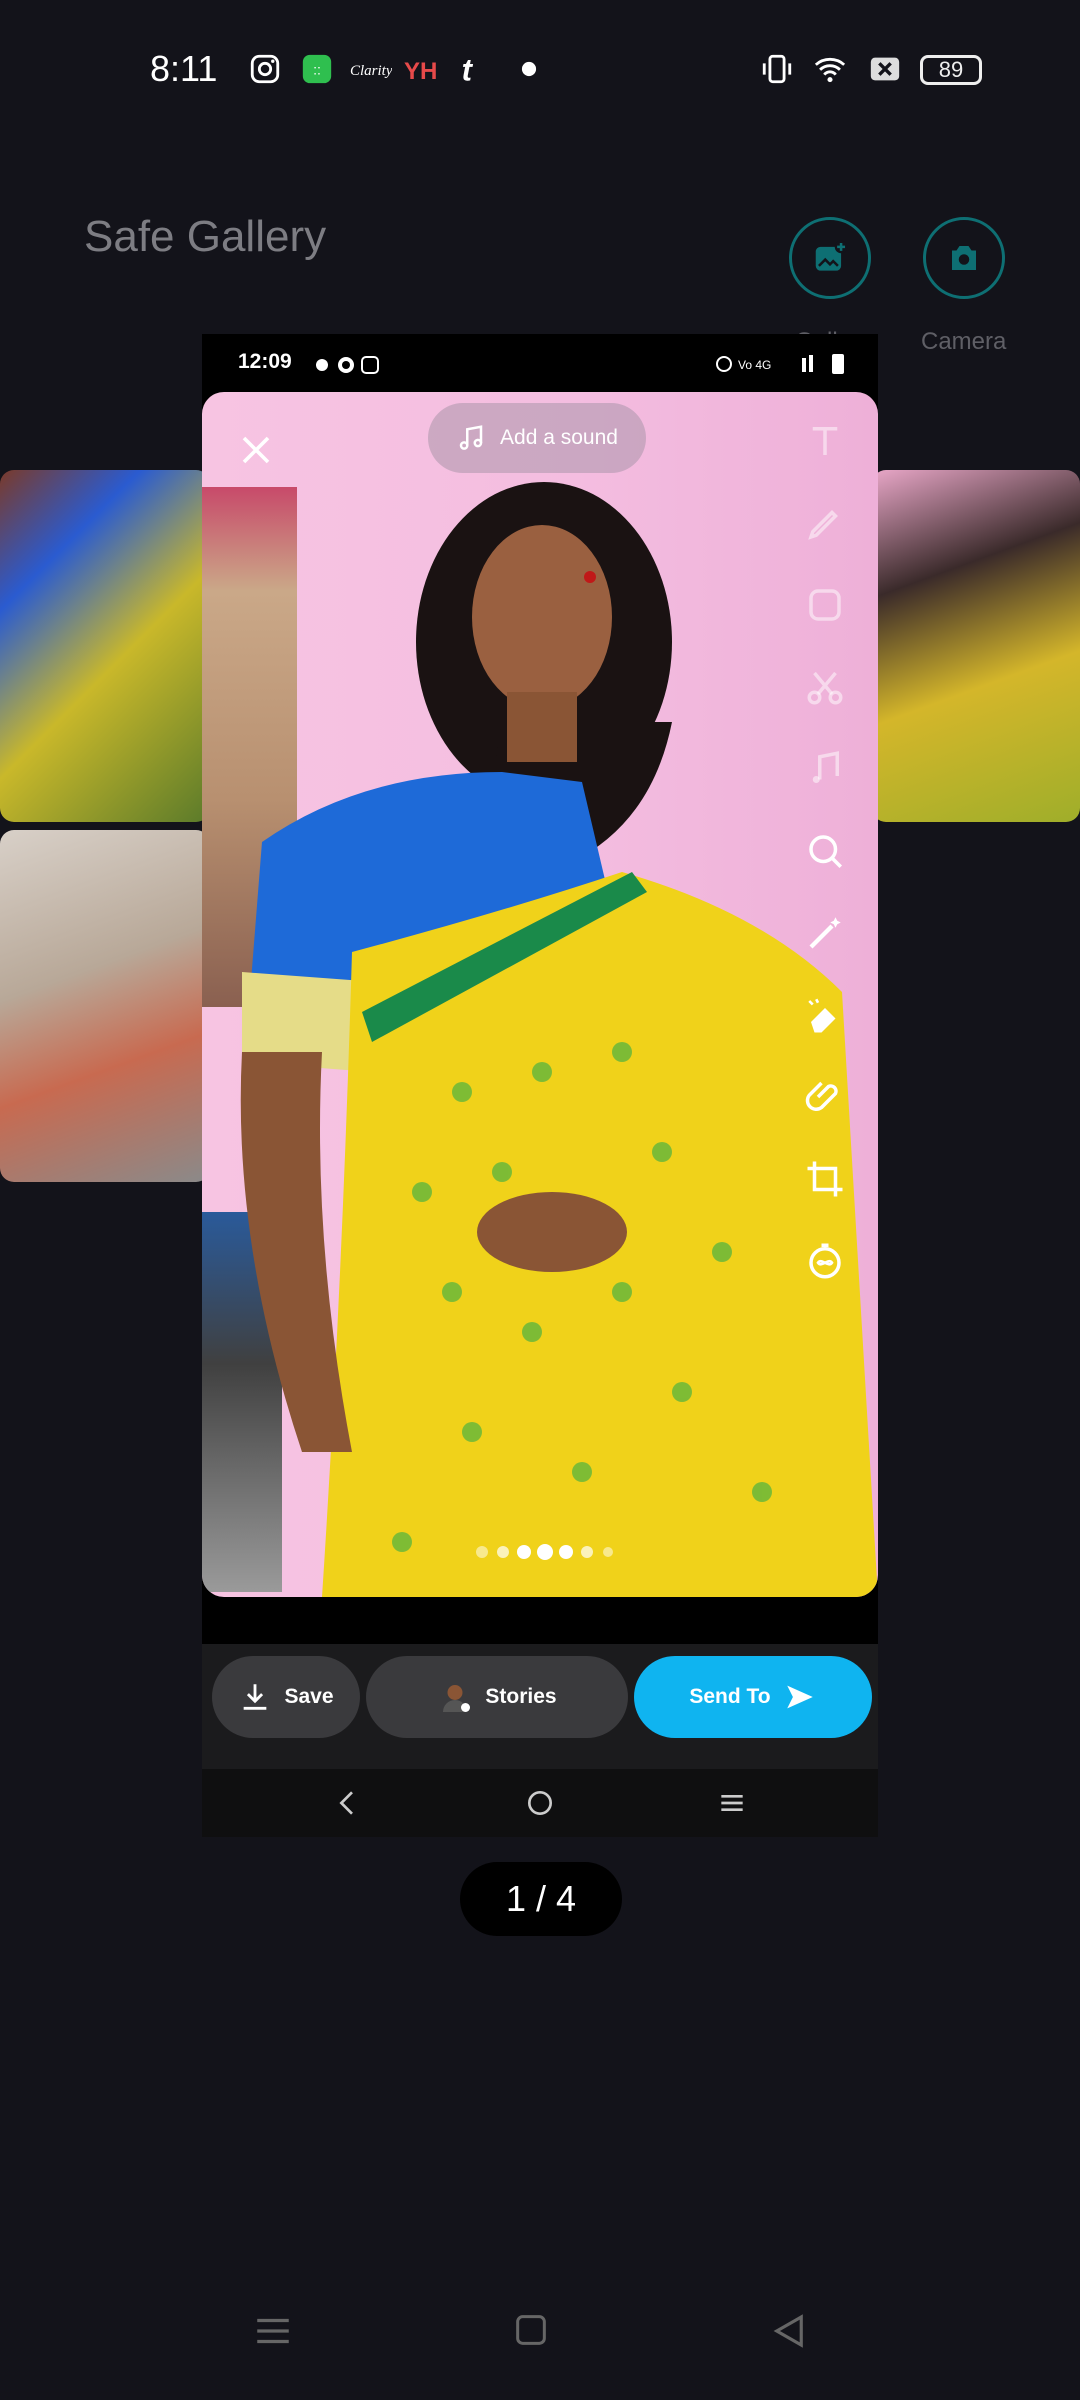 Image resolution: width=1080 pixels, height=2400 pixels. I want to click on add-photo-icon, so click(831, 255).